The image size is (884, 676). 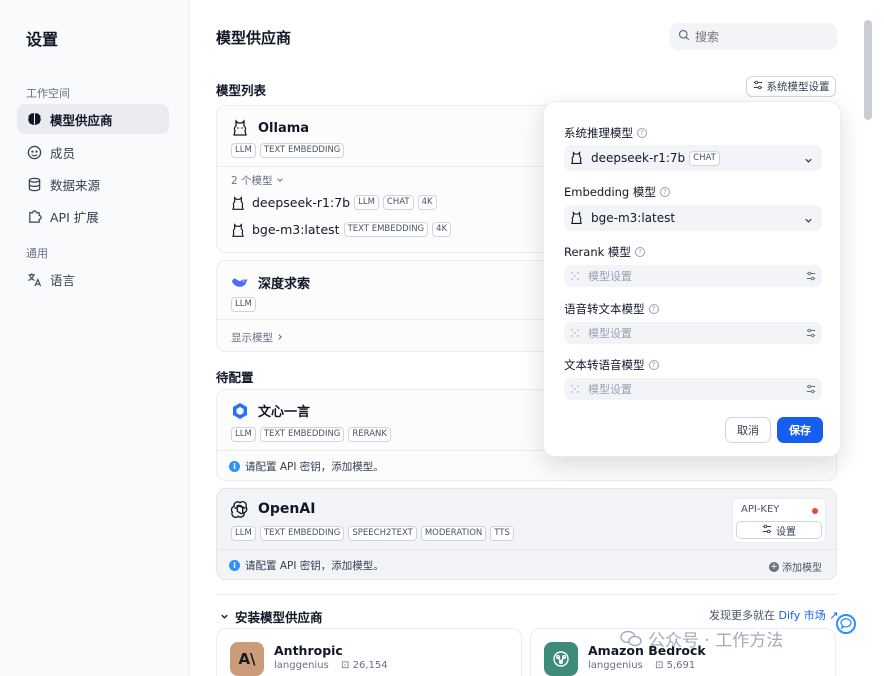 What do you see at coordinates (693, 218) in the screenshot?
I see `embedding-model-select: bge-m3:latest` at bounding box center [693, 218].